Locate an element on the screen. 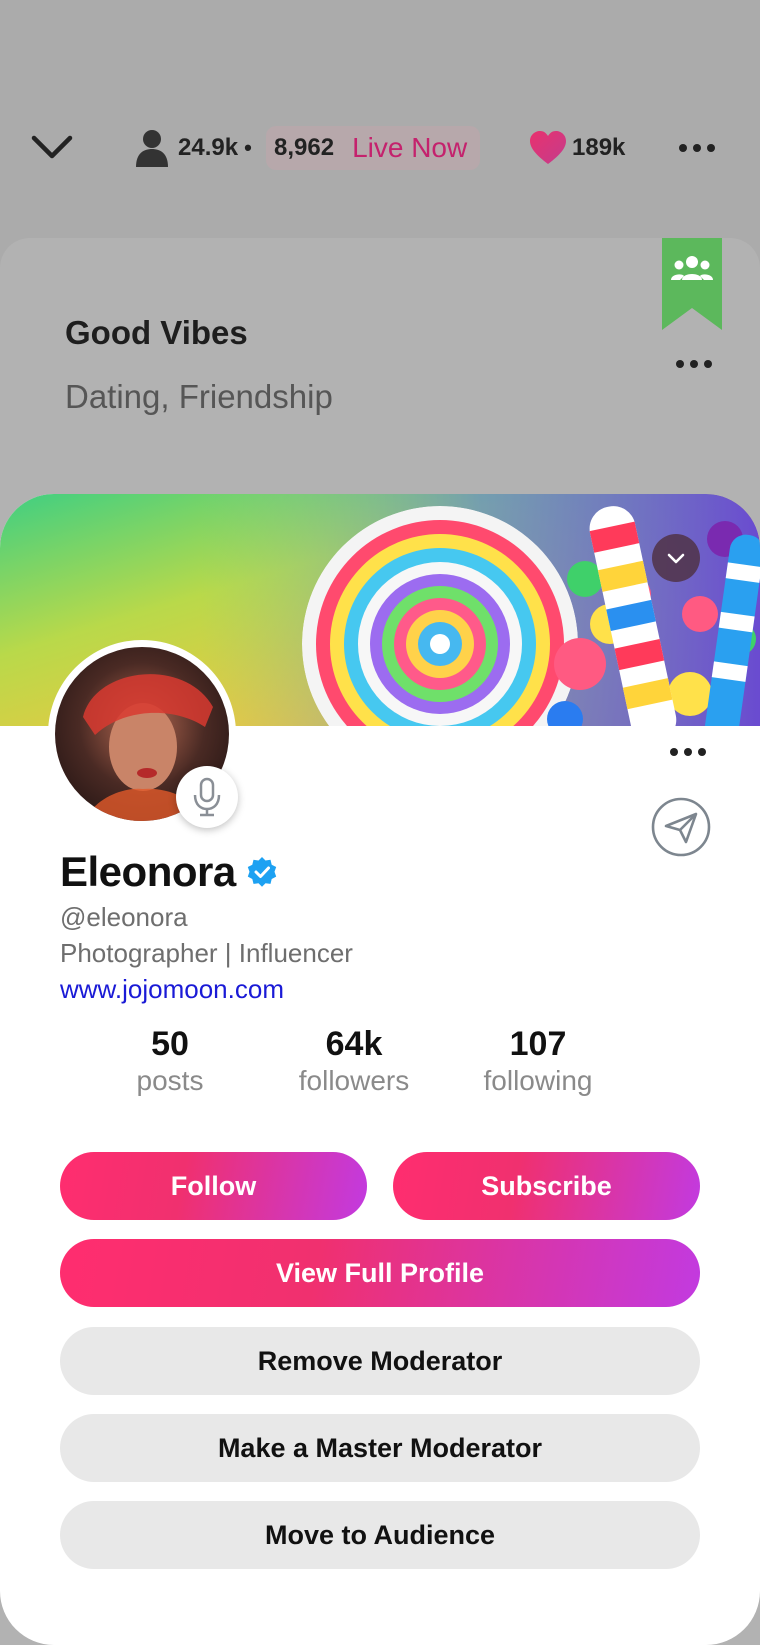 The height and width of the screenshot is (1645, 760). profile-bio: Photographer | Influencer is located at coordinates (206, 953).